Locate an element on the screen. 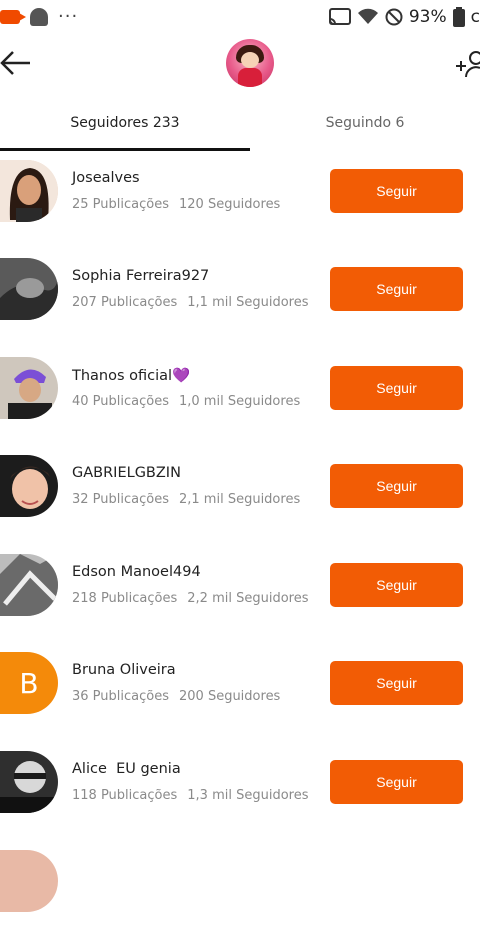  posts-count: 118 Publicações is located at coordinates (125, 795).